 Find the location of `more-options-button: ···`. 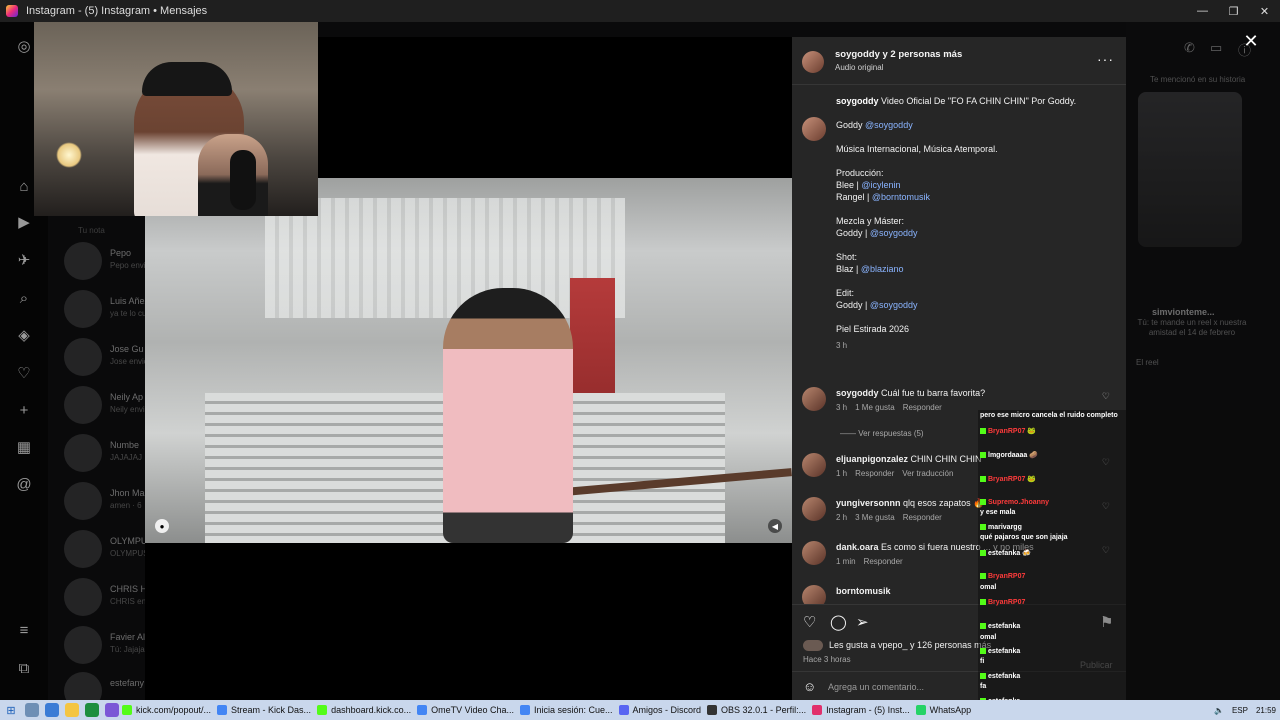

more-options-button: ··· is located at coordinates (1105, 59).